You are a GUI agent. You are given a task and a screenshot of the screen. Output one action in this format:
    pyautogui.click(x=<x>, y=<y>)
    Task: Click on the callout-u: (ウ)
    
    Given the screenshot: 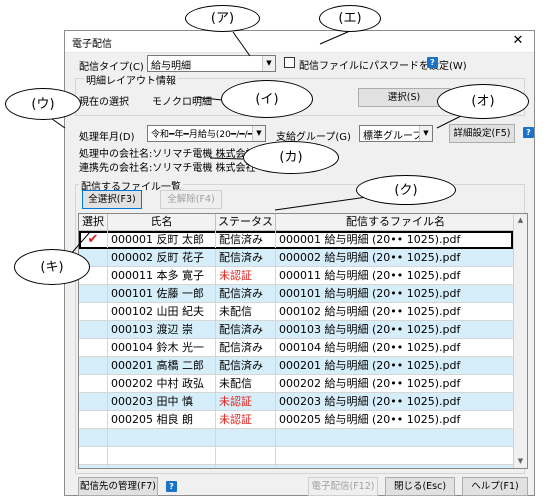 What is the action you would take?
    pyautogui.click(x=43, y=104)
    